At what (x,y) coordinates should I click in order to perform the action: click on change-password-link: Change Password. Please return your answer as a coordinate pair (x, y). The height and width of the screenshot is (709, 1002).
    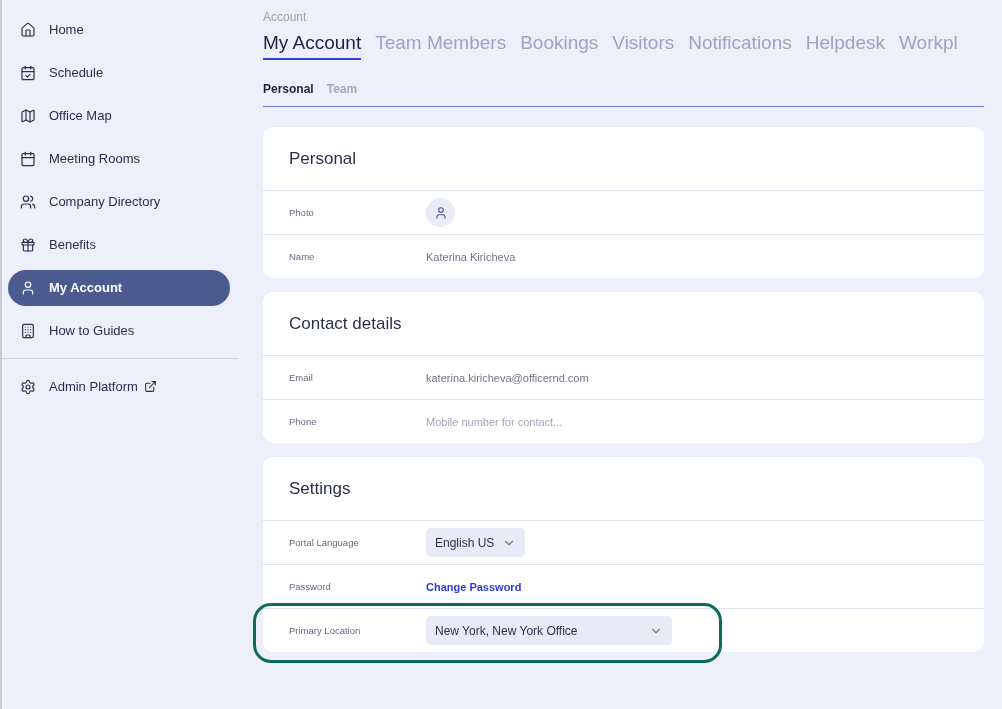
    Looking at the image, I should click on (474, 586).